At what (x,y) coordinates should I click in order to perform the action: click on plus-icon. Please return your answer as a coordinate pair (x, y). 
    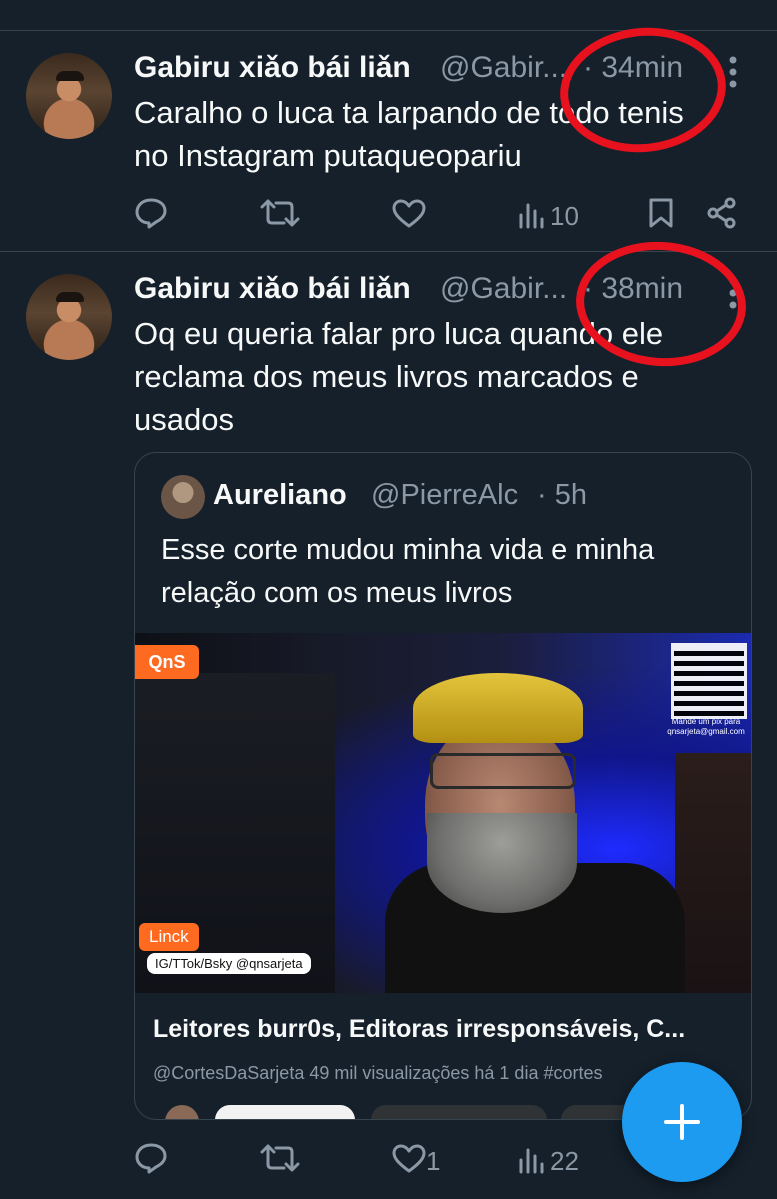
    Looking at the image, I should click on (682, 1122).